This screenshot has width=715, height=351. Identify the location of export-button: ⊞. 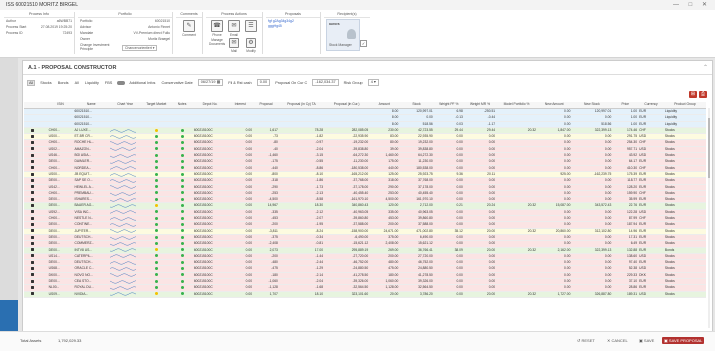
(693, 94).